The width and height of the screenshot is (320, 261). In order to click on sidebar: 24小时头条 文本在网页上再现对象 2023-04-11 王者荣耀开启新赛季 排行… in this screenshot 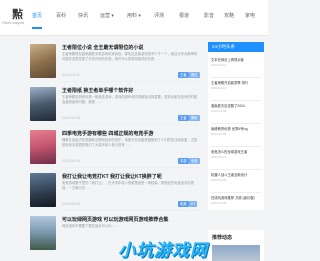, I will do `click(236, 150)`.